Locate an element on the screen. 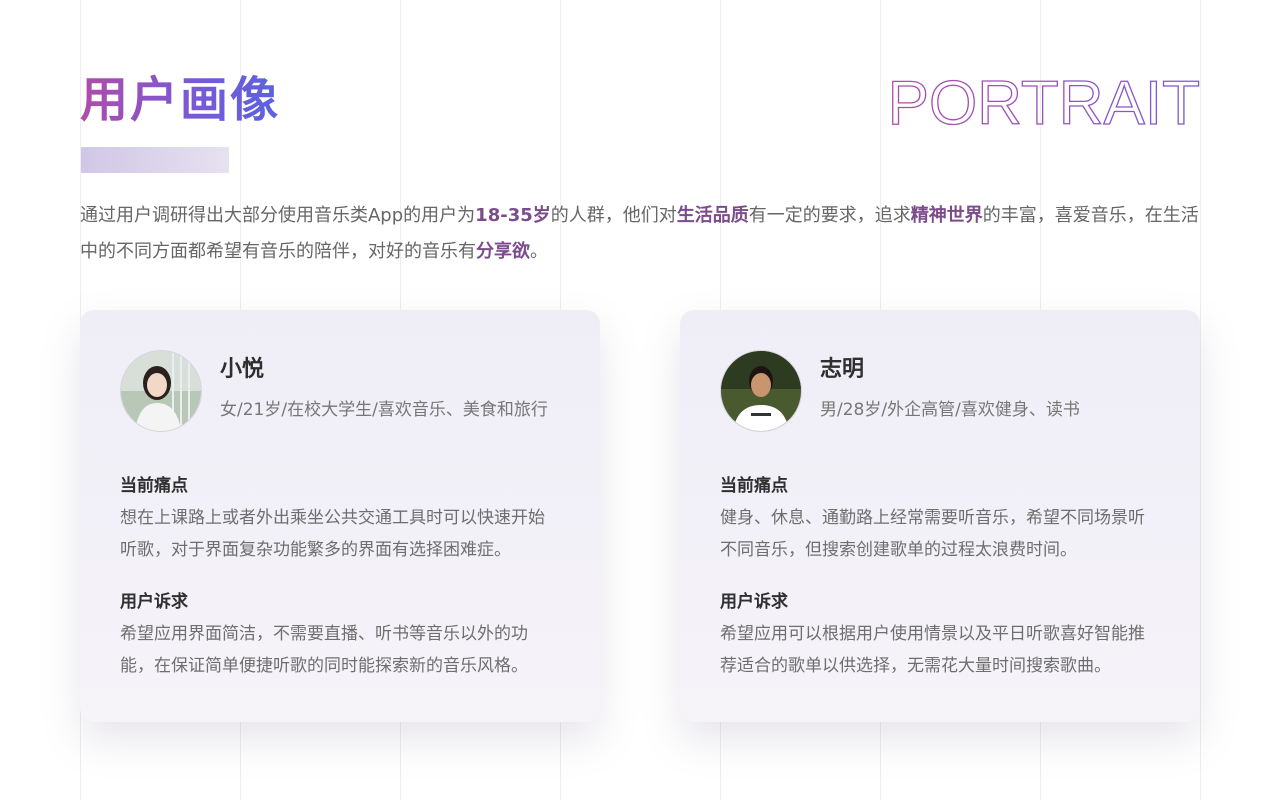  intro-text: 的人群，他们对 is located at coordinates (613, 215).